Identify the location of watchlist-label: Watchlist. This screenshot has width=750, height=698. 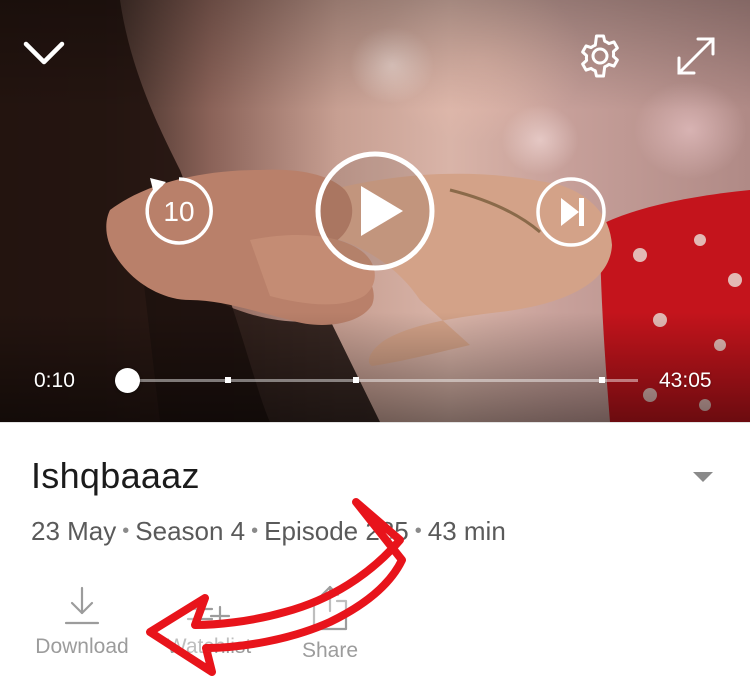
(209, 646).